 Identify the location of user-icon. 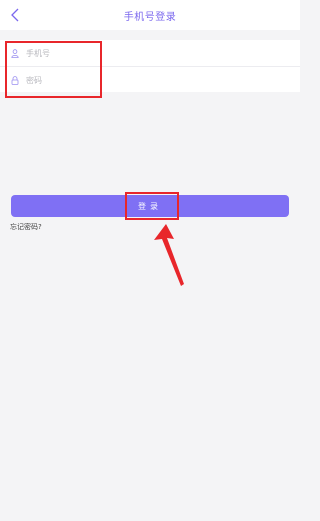
(15, 53).